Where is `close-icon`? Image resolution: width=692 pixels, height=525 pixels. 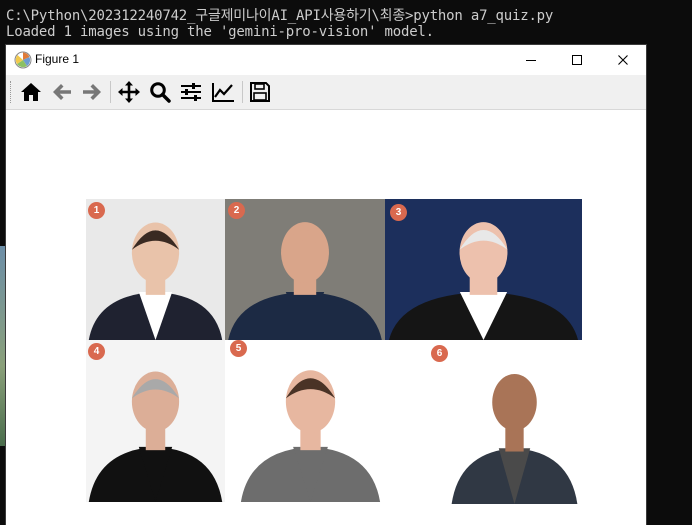 close-icon is located at coordinates (623, 60).